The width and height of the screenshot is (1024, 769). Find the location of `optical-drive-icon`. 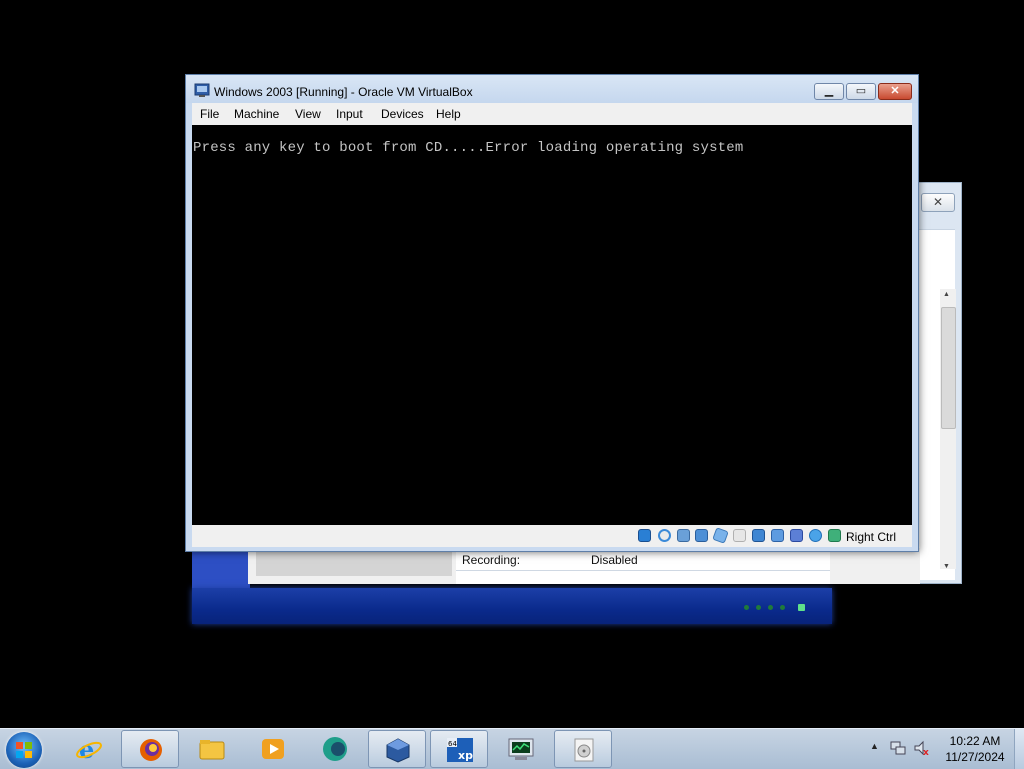

optical-drive-icon is located at coordinates (664, 535).